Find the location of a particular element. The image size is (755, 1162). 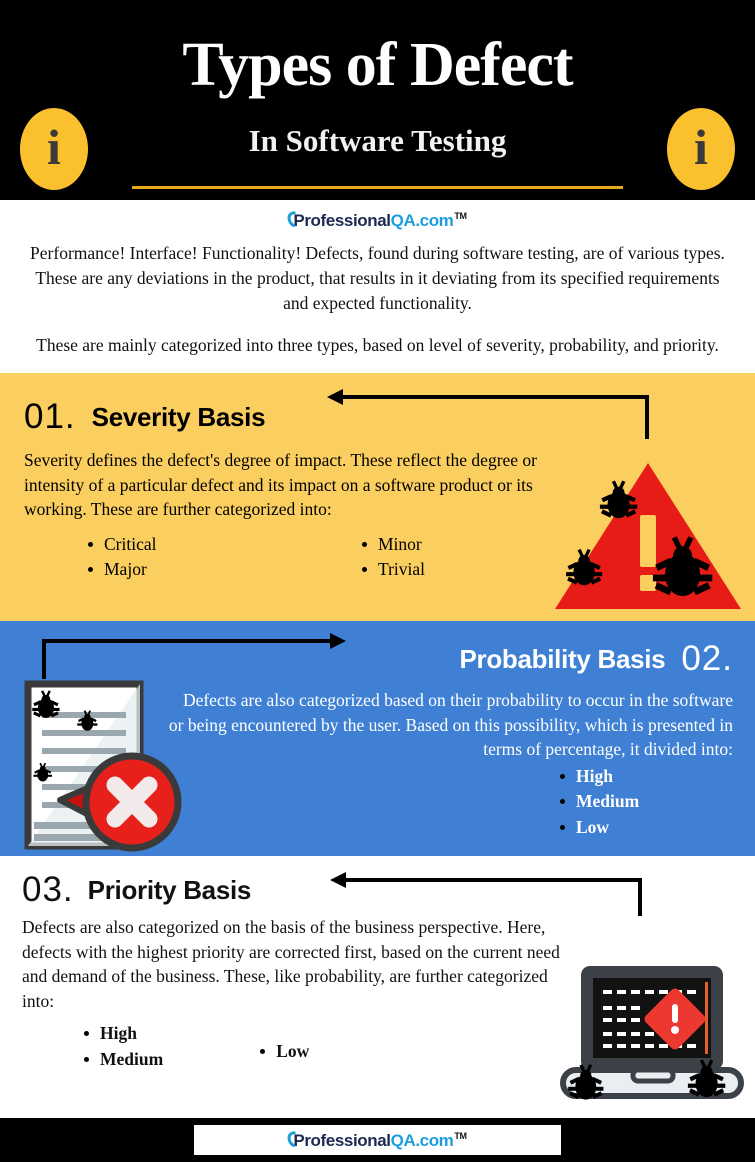

bug-icon is located at coordinates (618, 499).